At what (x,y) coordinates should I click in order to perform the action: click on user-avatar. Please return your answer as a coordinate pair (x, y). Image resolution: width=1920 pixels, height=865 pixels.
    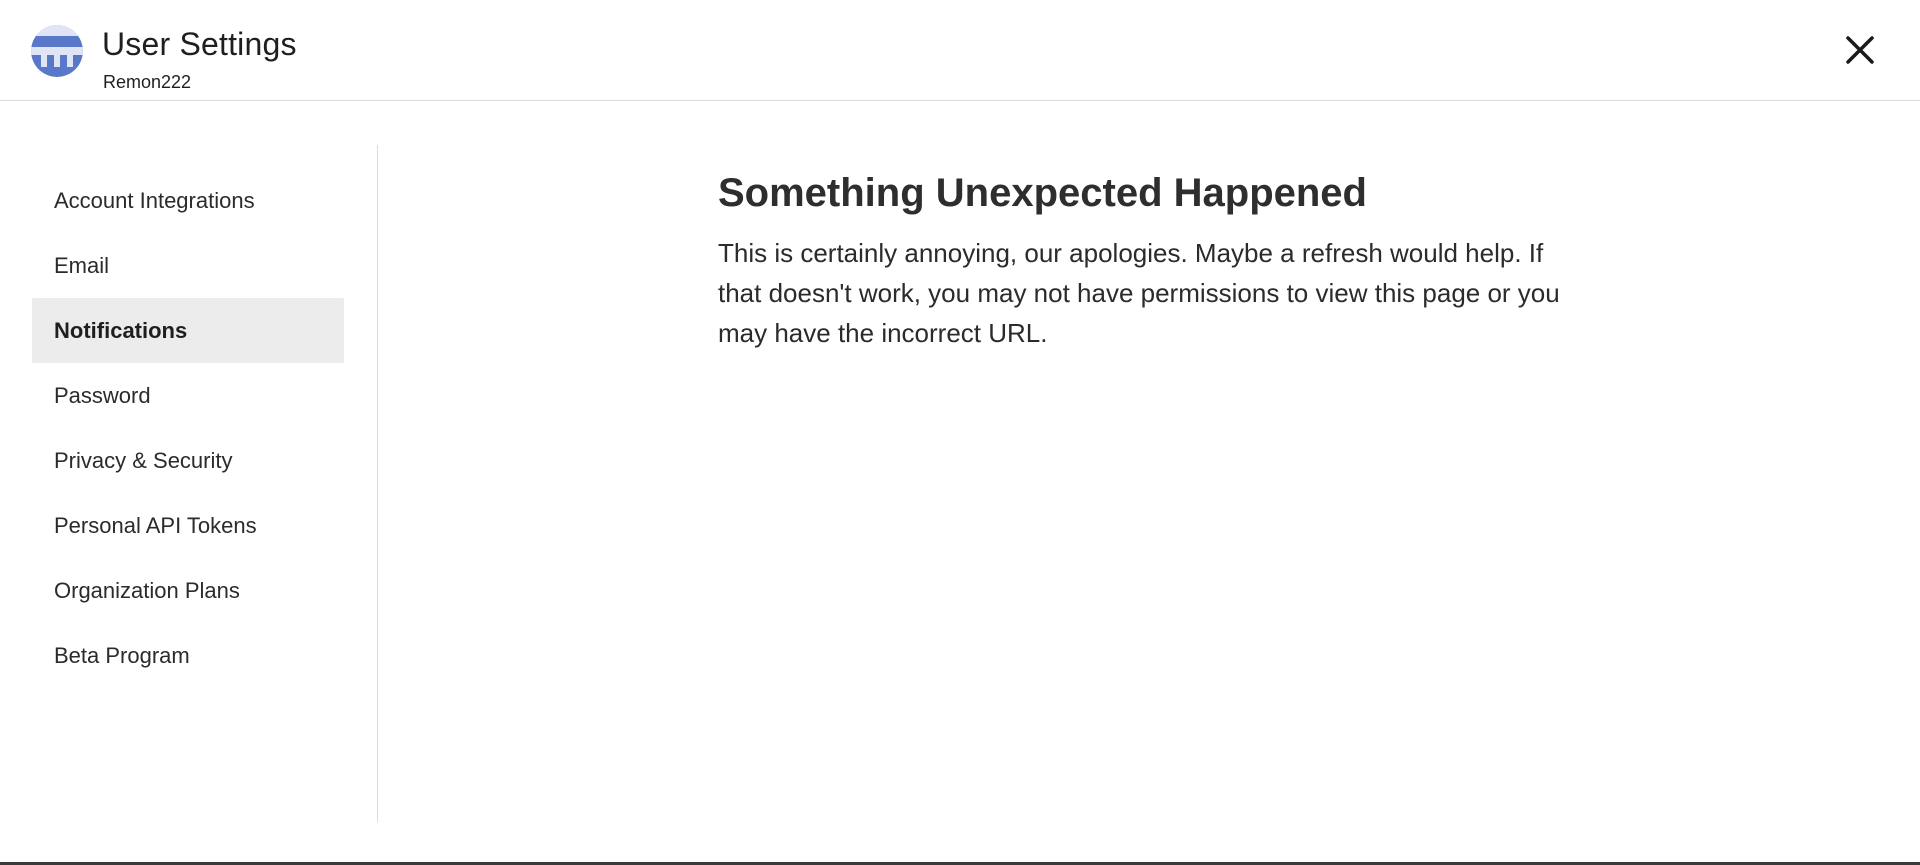
    Looking at the image, I should click on (57, 51).